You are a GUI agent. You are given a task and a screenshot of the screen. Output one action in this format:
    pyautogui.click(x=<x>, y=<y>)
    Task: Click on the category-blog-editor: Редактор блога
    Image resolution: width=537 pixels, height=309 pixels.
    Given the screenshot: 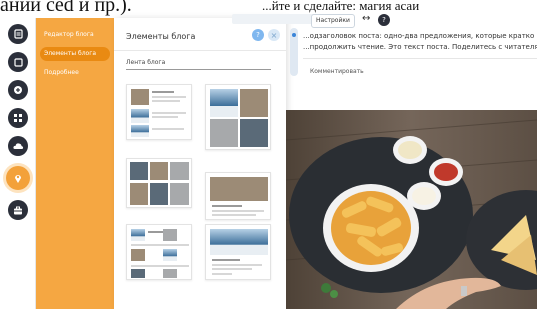 What is the action you would take?
    pyautogui.click(x=75, y=35)
    